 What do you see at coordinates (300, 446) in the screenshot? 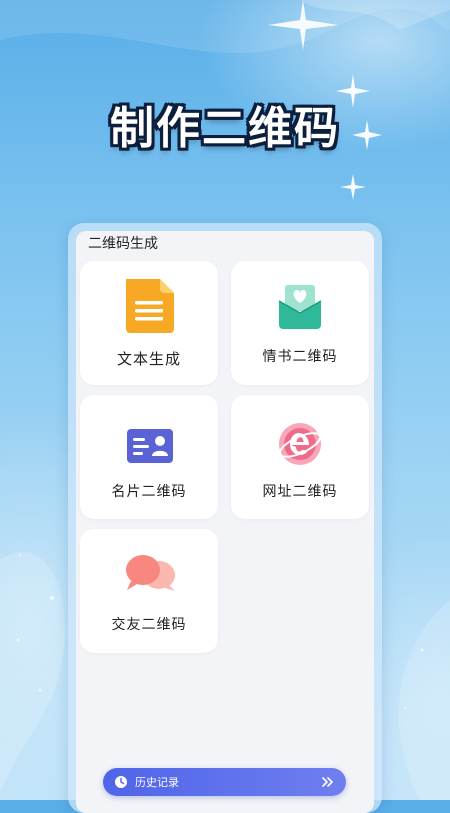
I see `web-browser-icon` at bounding box center [300, 446].